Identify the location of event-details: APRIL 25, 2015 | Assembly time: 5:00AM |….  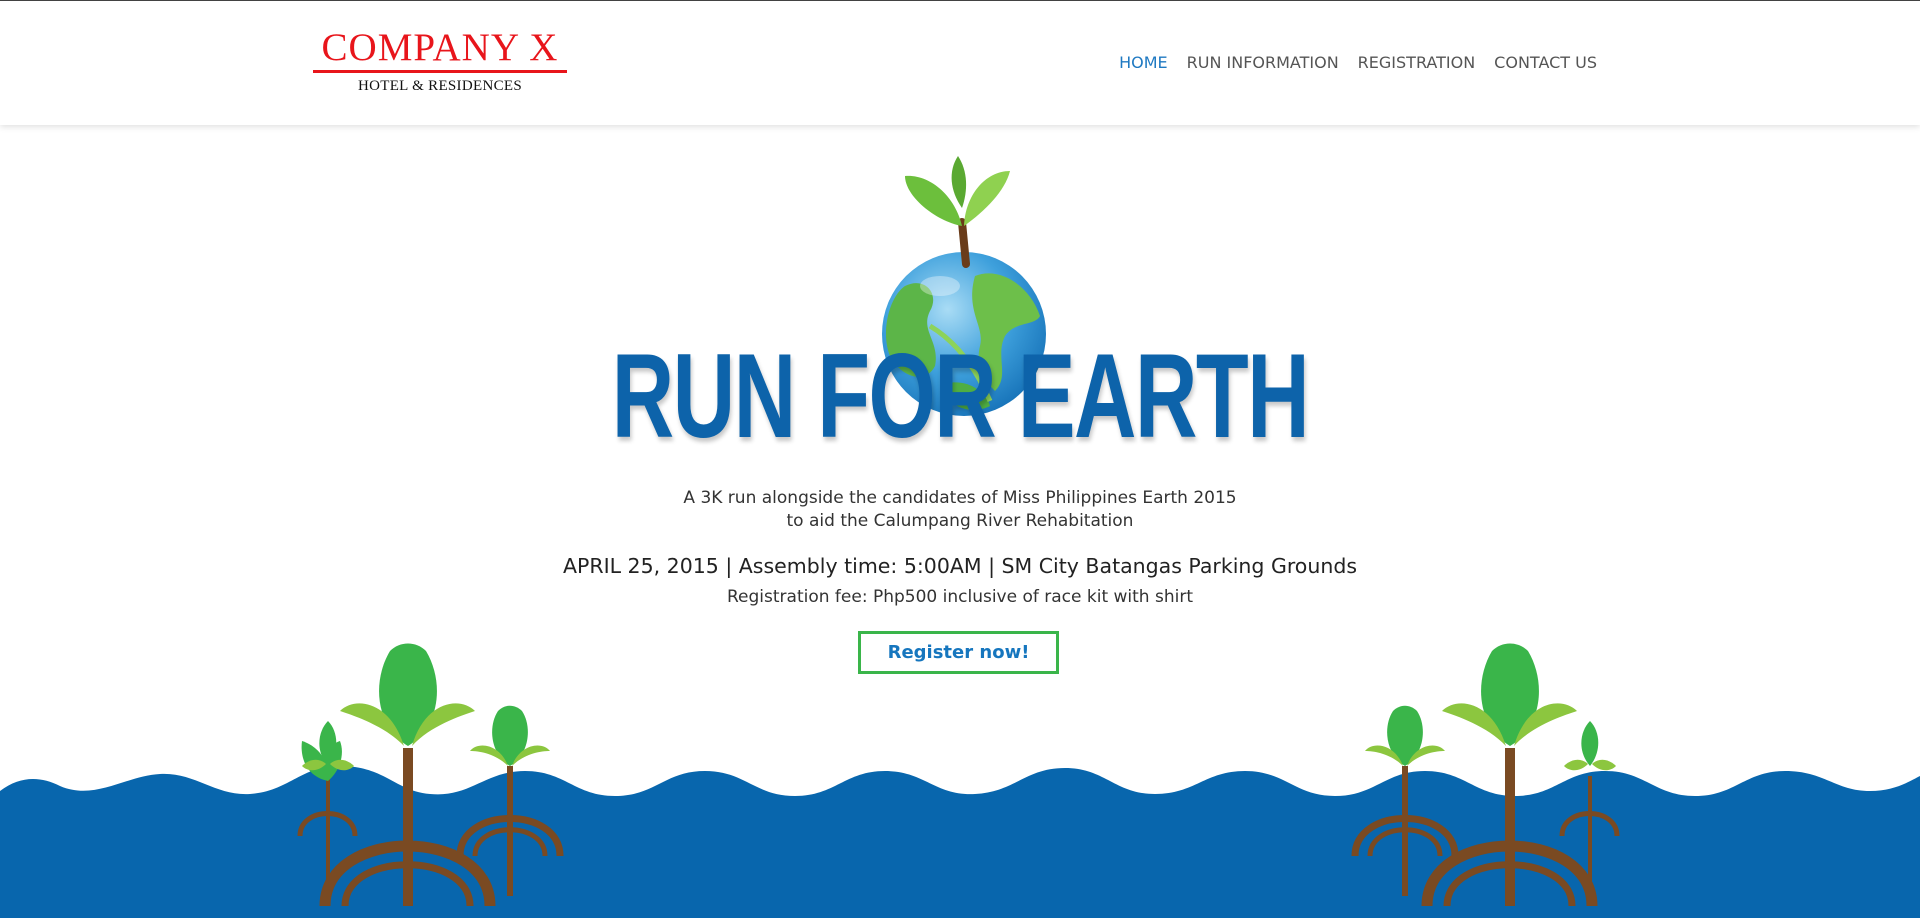
(960, 566).